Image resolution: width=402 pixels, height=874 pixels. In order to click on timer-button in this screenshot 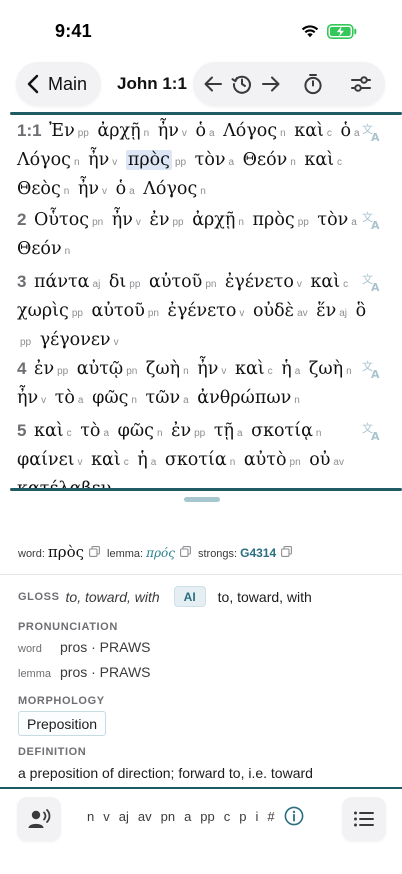, I will do `click(313, 84)`.